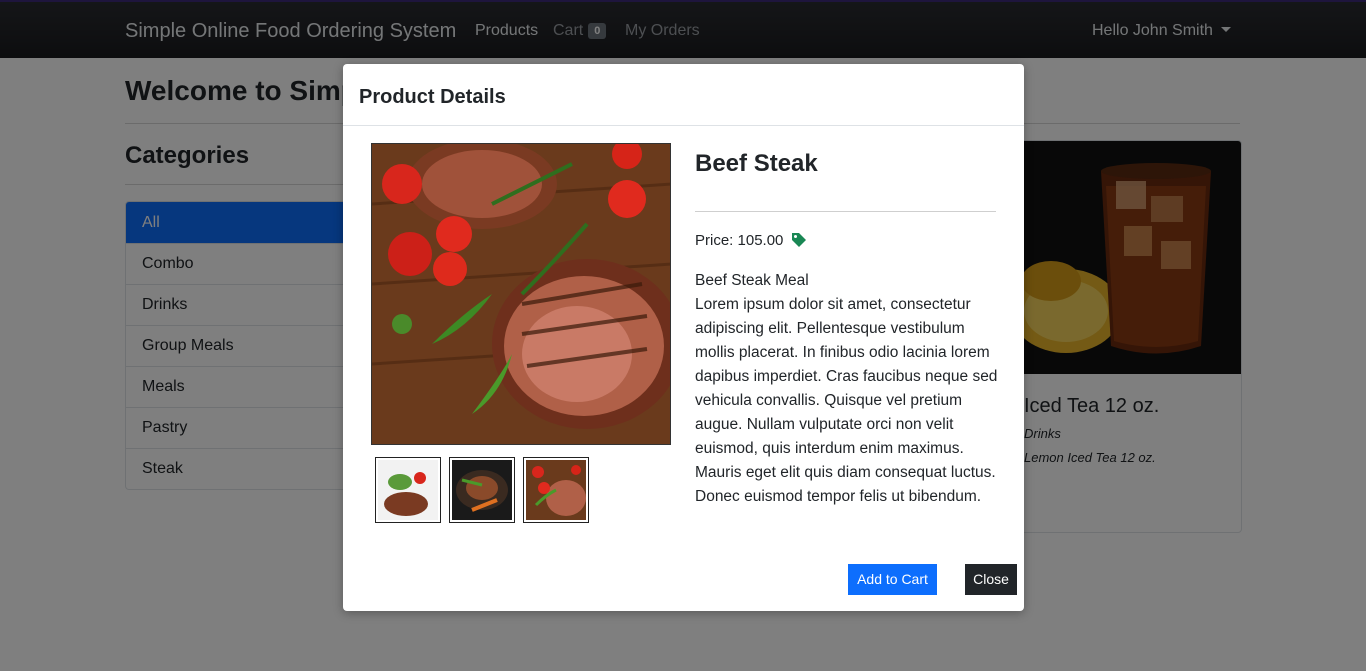 The width and height of the screenshot is (1366, 671). I want to click on modal-header: Product Details, so click(683, 95).